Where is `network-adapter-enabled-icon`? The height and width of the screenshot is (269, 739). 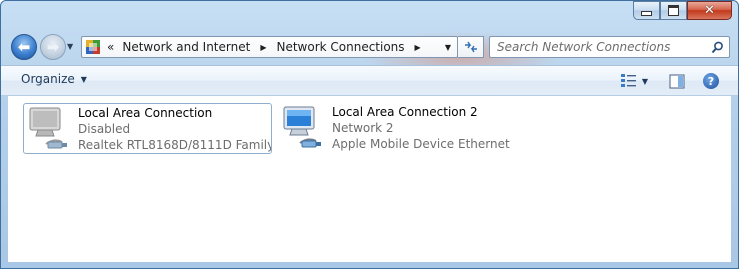
network-adapter-enabled-icon is located at coordinates (305, 128).